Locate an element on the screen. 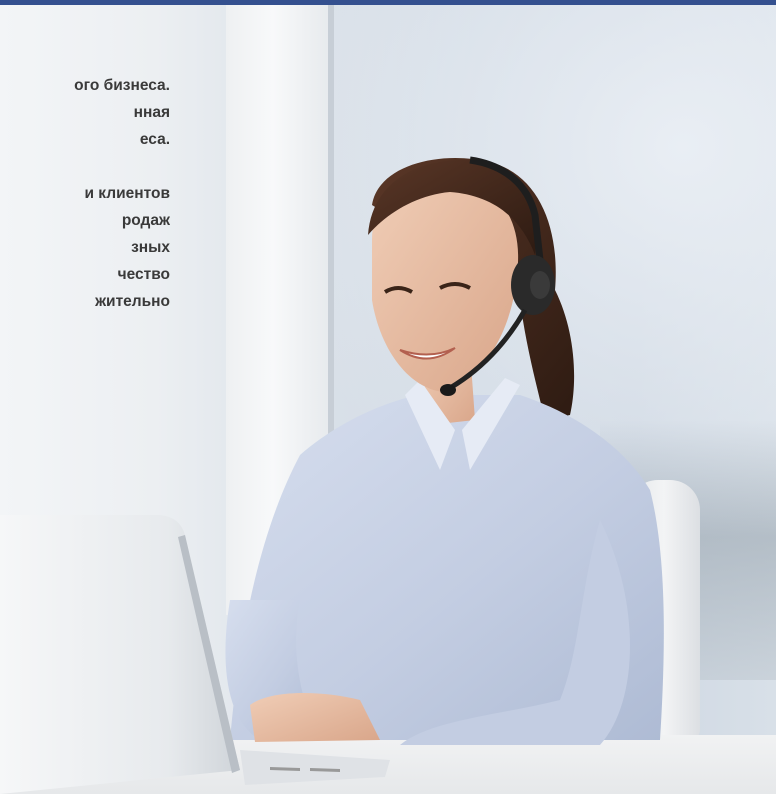 The height and width of the screenshot is (794, 776). text-line: еса. is located at coordinates (154, 139).